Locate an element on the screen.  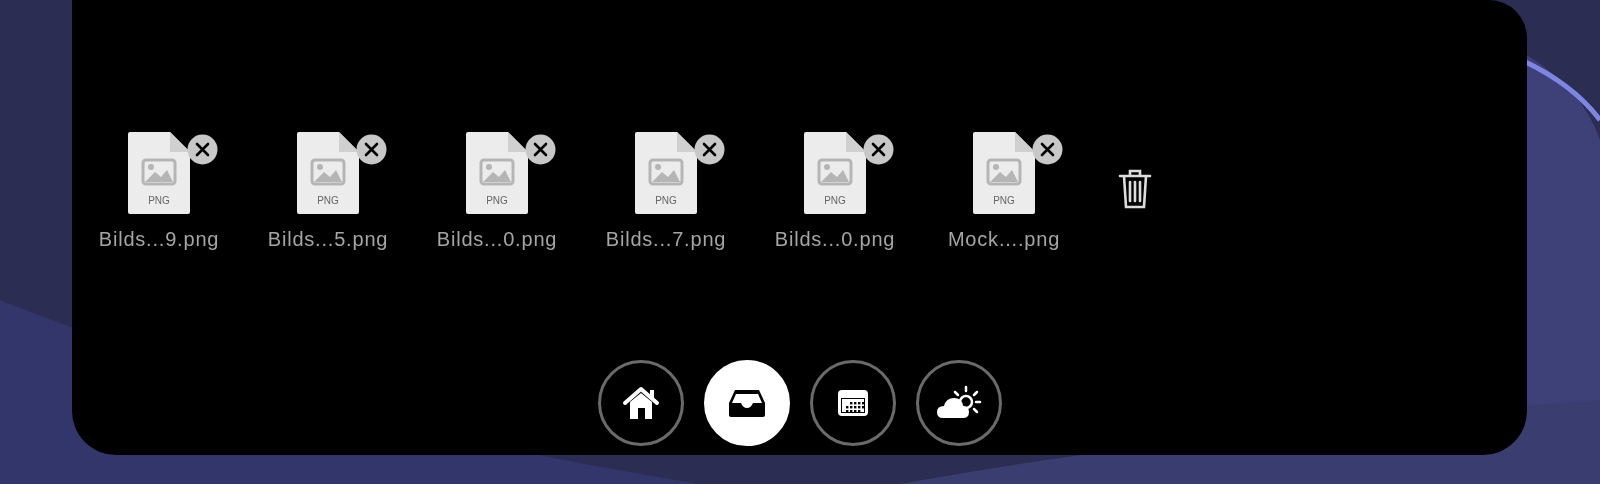
trash-icon is located at coordinates (1135, 189).